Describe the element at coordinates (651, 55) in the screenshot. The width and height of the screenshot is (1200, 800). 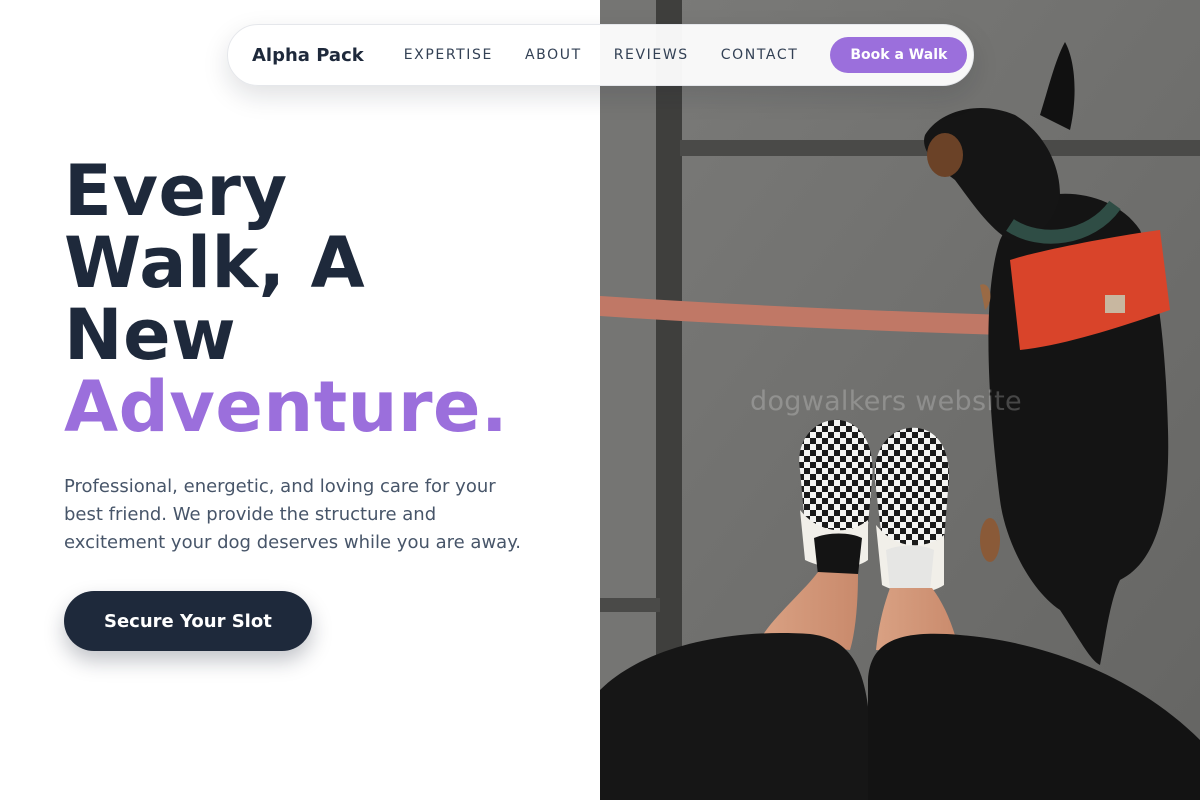
I see `nav-link-reviews: REVIEWS` at that location.